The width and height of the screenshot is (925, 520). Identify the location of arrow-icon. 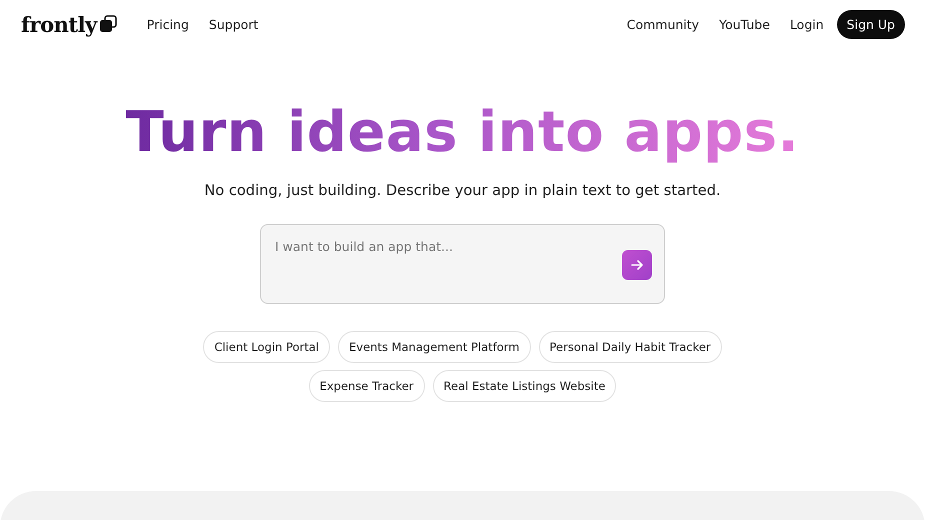
(637, 265).